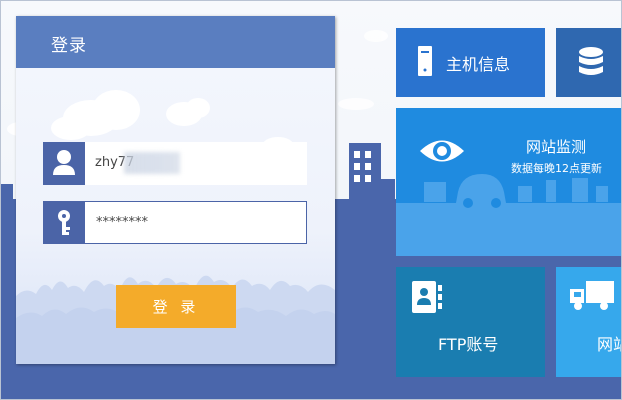 The height and width of the screenshot is (400, 622). I want to click on database-icon, so click(591, 61).